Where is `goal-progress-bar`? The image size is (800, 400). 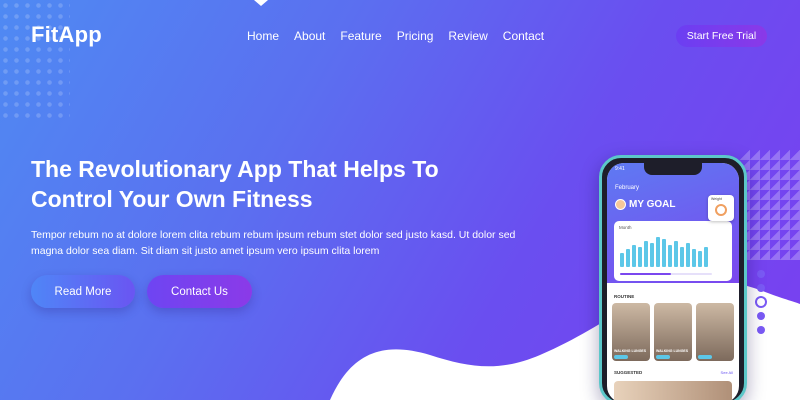 goal-progress-bar is located at coordinates (666, 274).